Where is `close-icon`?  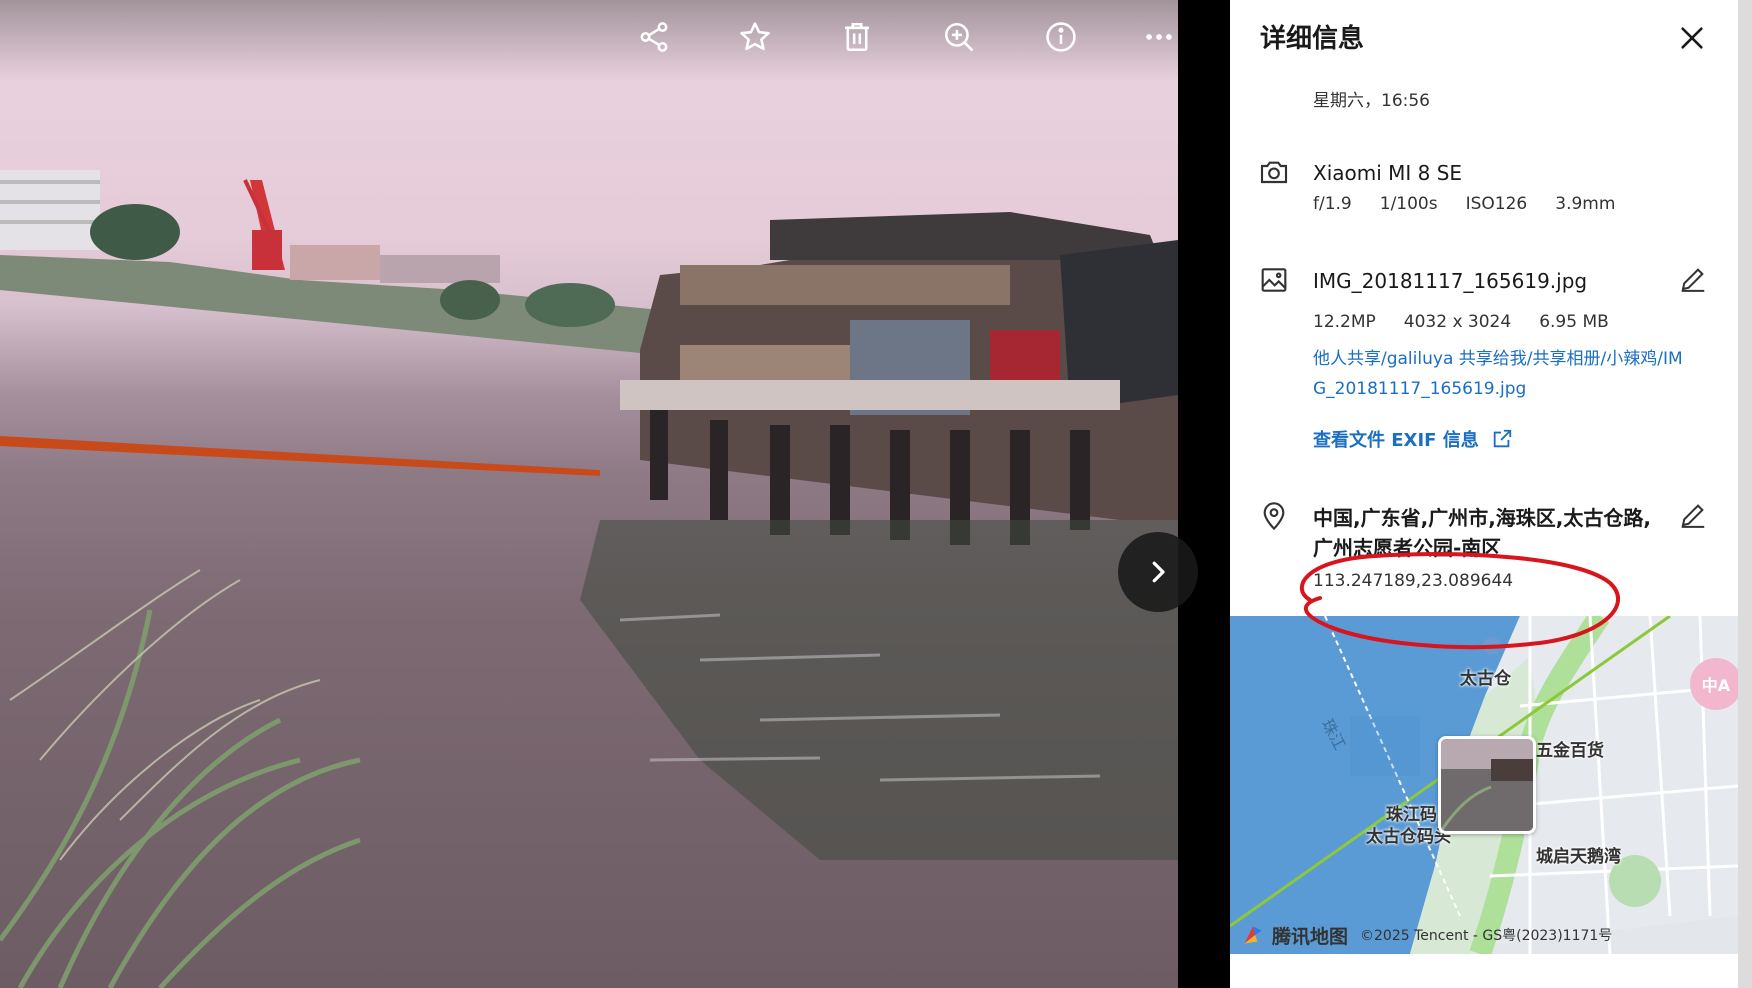 close-icon is located at coordinates (1692, 38).